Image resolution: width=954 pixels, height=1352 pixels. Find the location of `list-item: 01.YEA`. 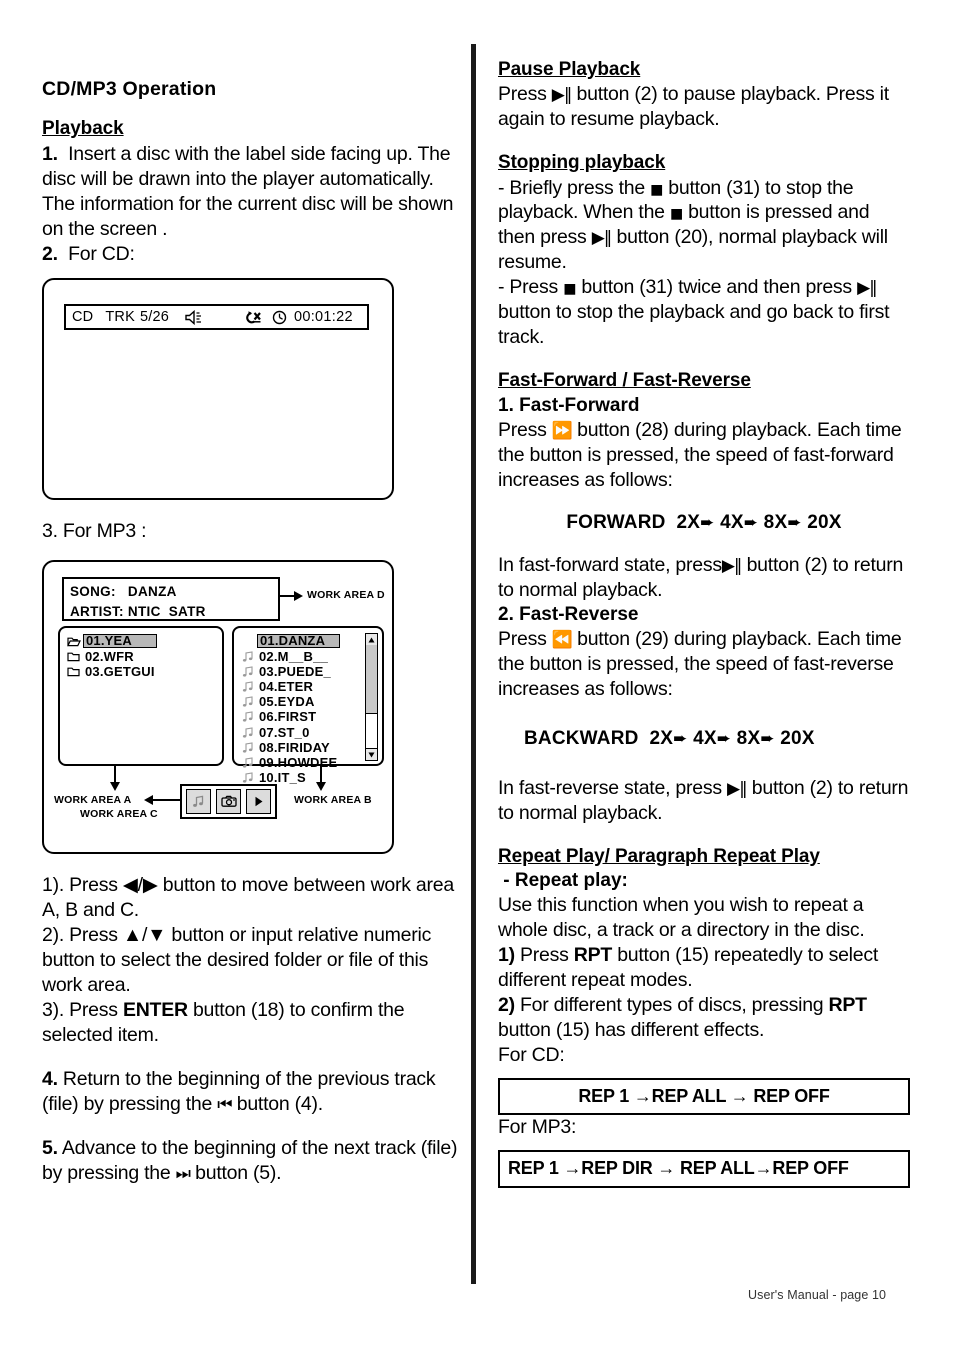

list-item: 01.YEA is located at coordinates (144, 641).